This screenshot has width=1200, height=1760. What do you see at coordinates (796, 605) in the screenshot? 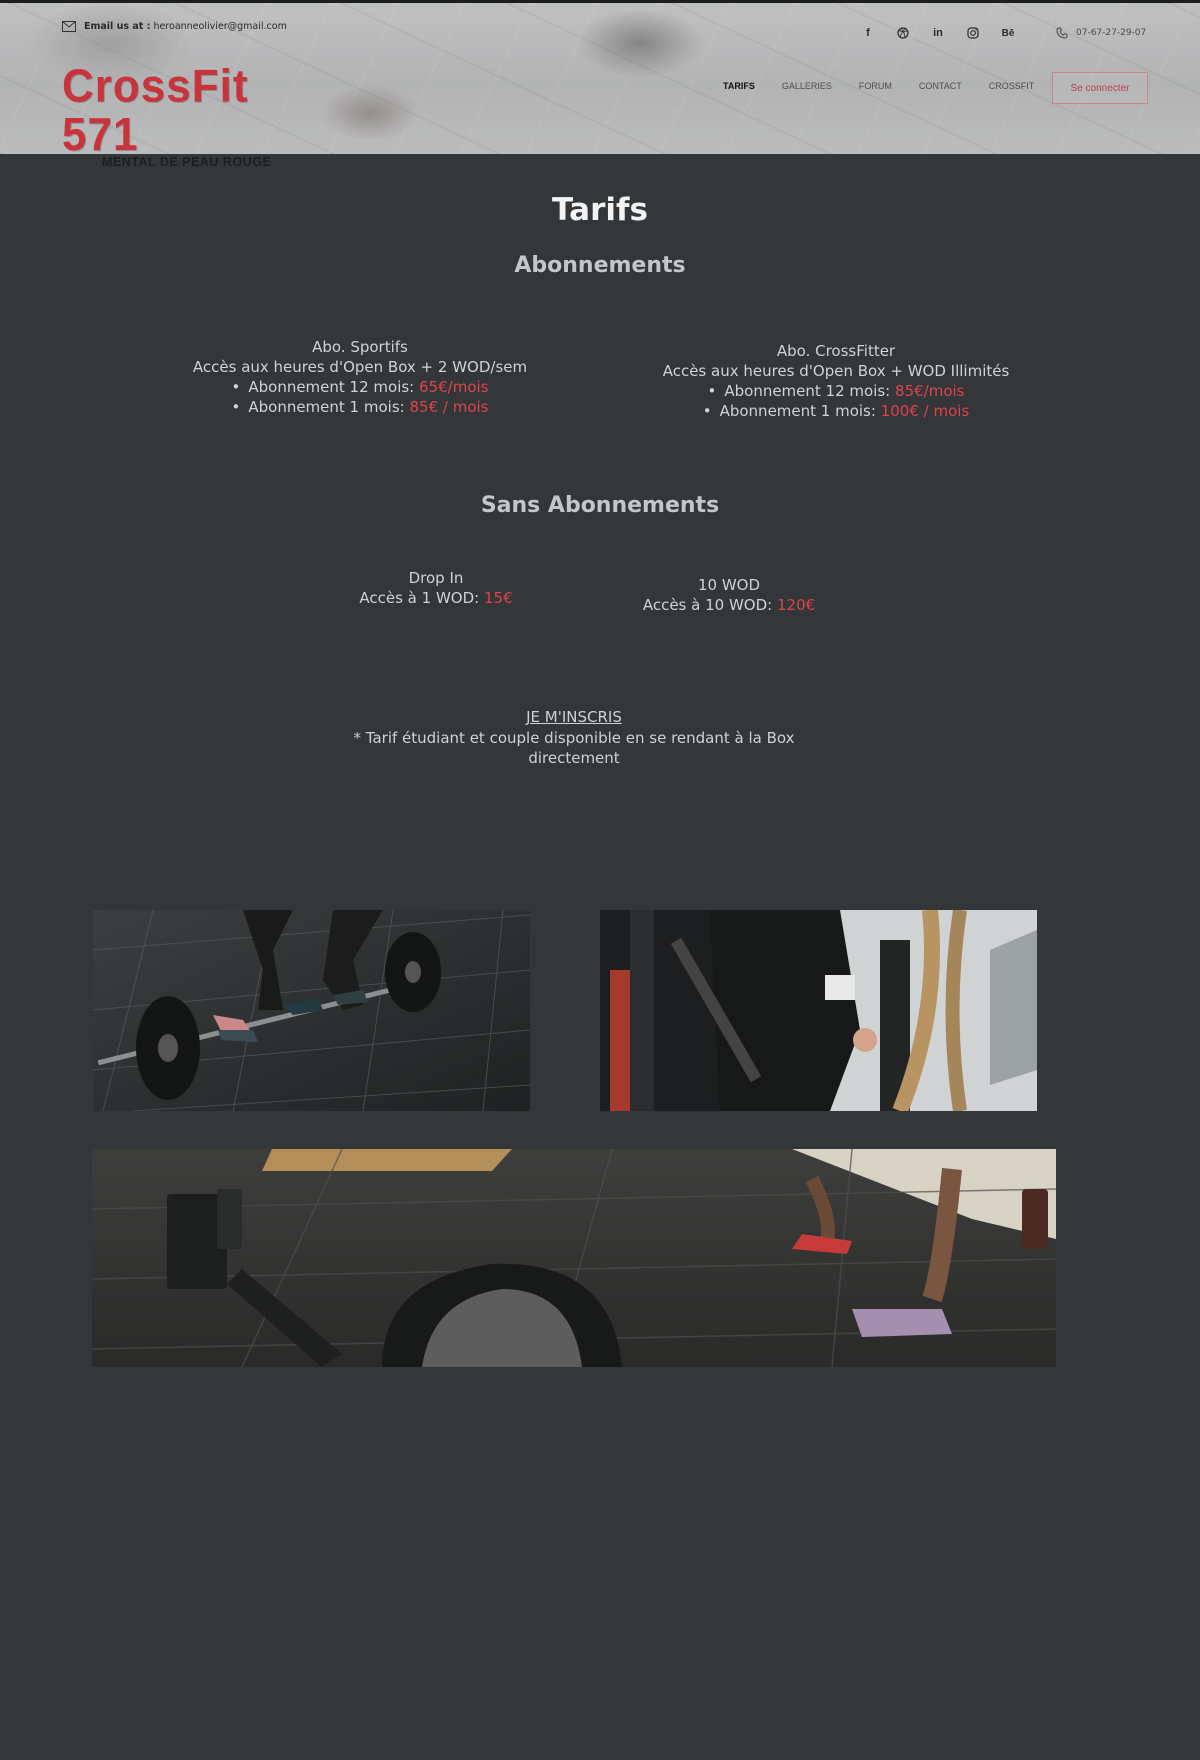
I see `price: 120€` at bounding box center [796, 605].